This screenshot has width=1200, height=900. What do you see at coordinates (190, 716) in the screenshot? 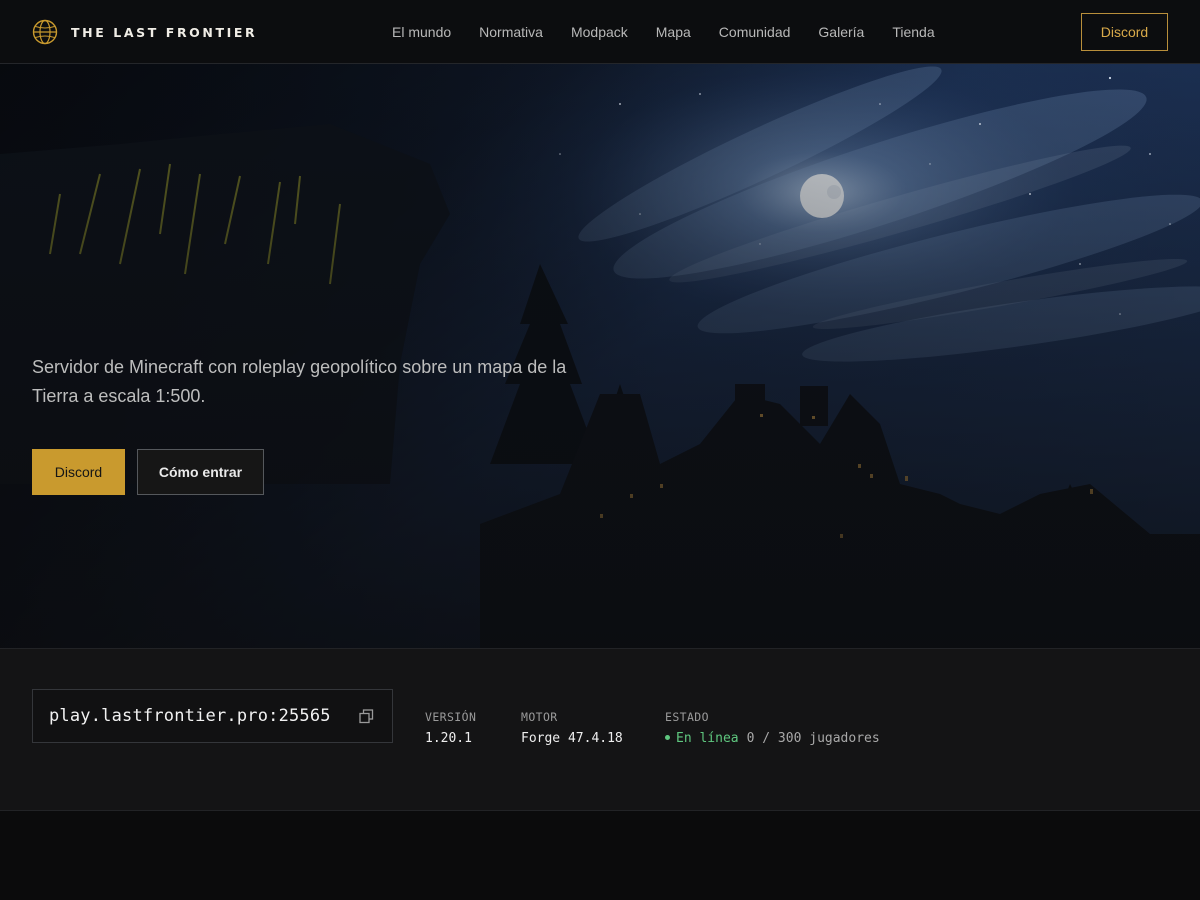
I see `server-address: play.lastfrontier.pro:25565` at bounding box center [190, 716].